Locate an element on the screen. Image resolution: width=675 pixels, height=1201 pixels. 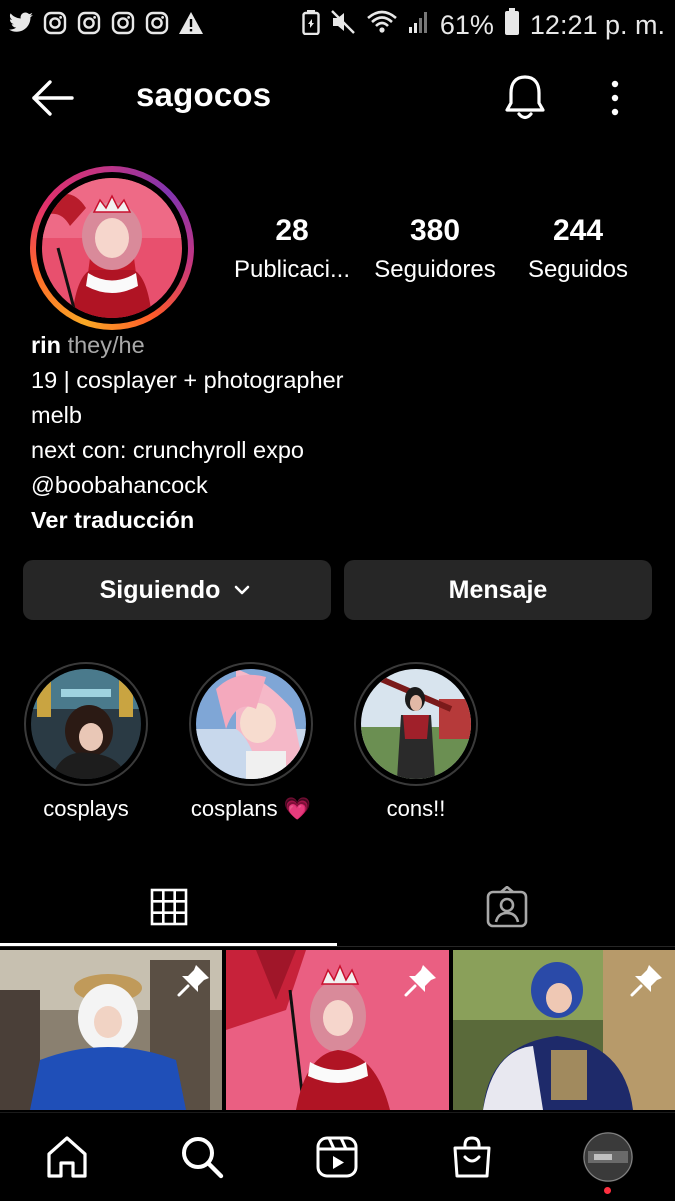
avatar-photo is located at coordinates (112, 248).